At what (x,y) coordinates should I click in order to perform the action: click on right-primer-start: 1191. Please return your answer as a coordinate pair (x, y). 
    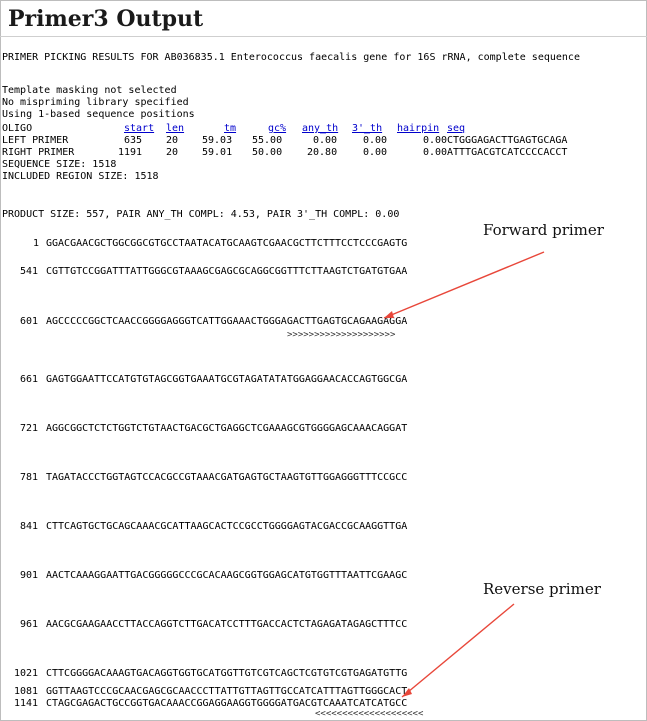
    Looking at the image, I should click on (130, 152).